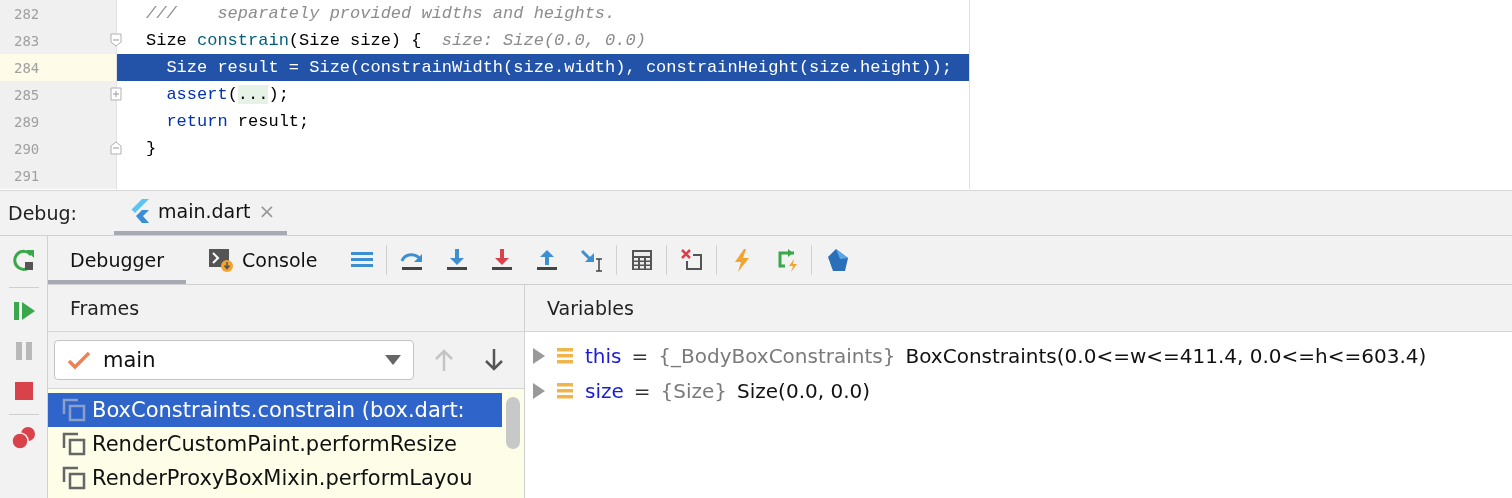  I want to click on line-number: 291, so click(27, 175).